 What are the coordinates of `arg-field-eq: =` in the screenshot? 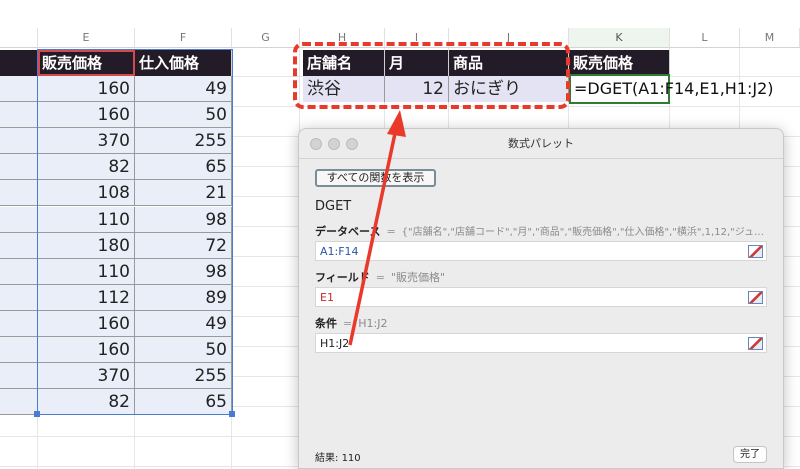 It's located at (380, 277).